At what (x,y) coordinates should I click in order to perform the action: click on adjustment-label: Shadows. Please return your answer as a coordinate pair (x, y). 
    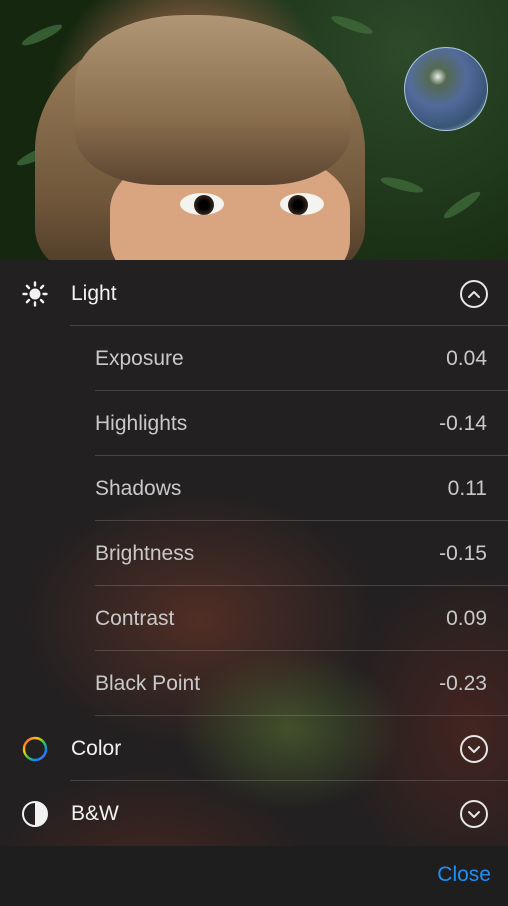
    Looking at the image, I should click on (138, 488).